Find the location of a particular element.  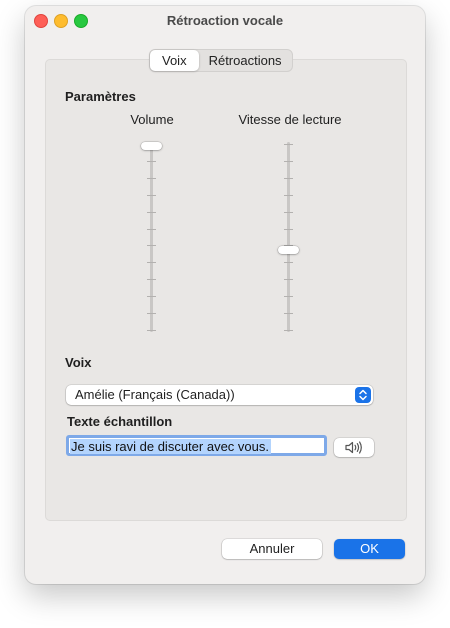

sample-text-value: Je suis ravi de discuter avec vous. is located at coordinates (170, 446).